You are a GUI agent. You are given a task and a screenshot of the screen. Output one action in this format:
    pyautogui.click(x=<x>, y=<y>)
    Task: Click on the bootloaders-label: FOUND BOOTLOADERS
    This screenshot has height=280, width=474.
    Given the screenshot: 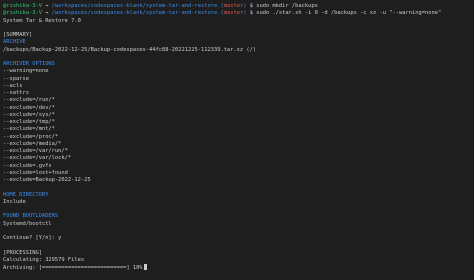 What is the action you would take?
    pyautogui.click(x=31, y=216)
    